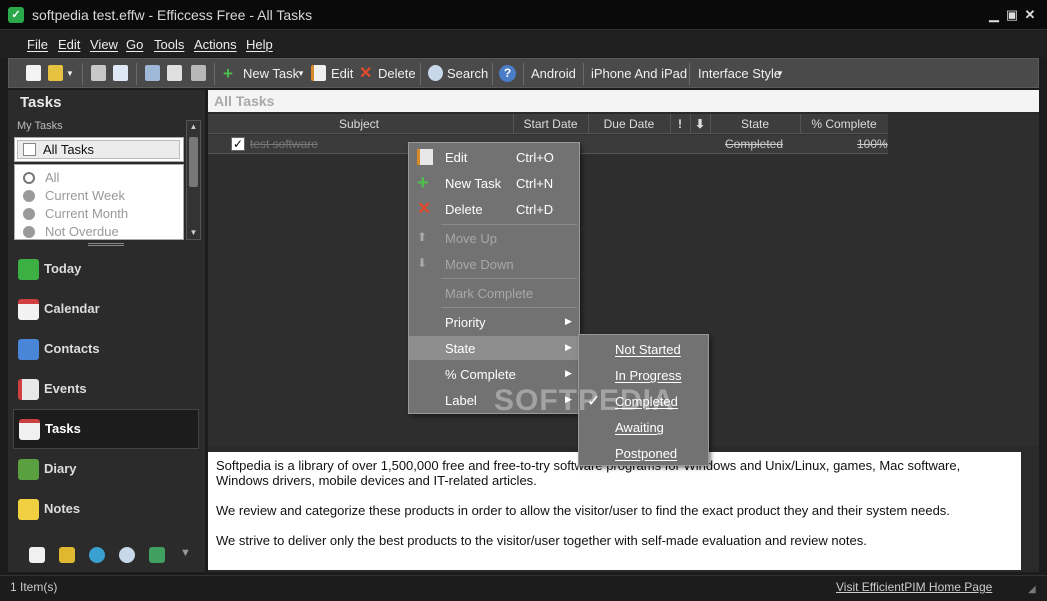 This screenshot has width=1047, height=601. What do you see at coordinates (106, 556) in the screenshot?
I see `sidebar-shortcuts: ▼` at bounding box center [106, 556].